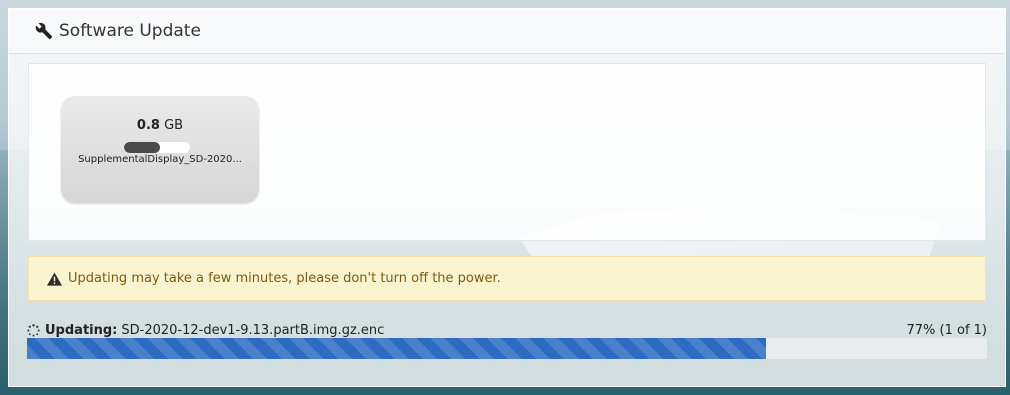 This screenshot has height=395, width=1010. What do you see at coordinates (44, 31) in the screenshot?
I see `wrench-icon` at bounding box center [44, 31].